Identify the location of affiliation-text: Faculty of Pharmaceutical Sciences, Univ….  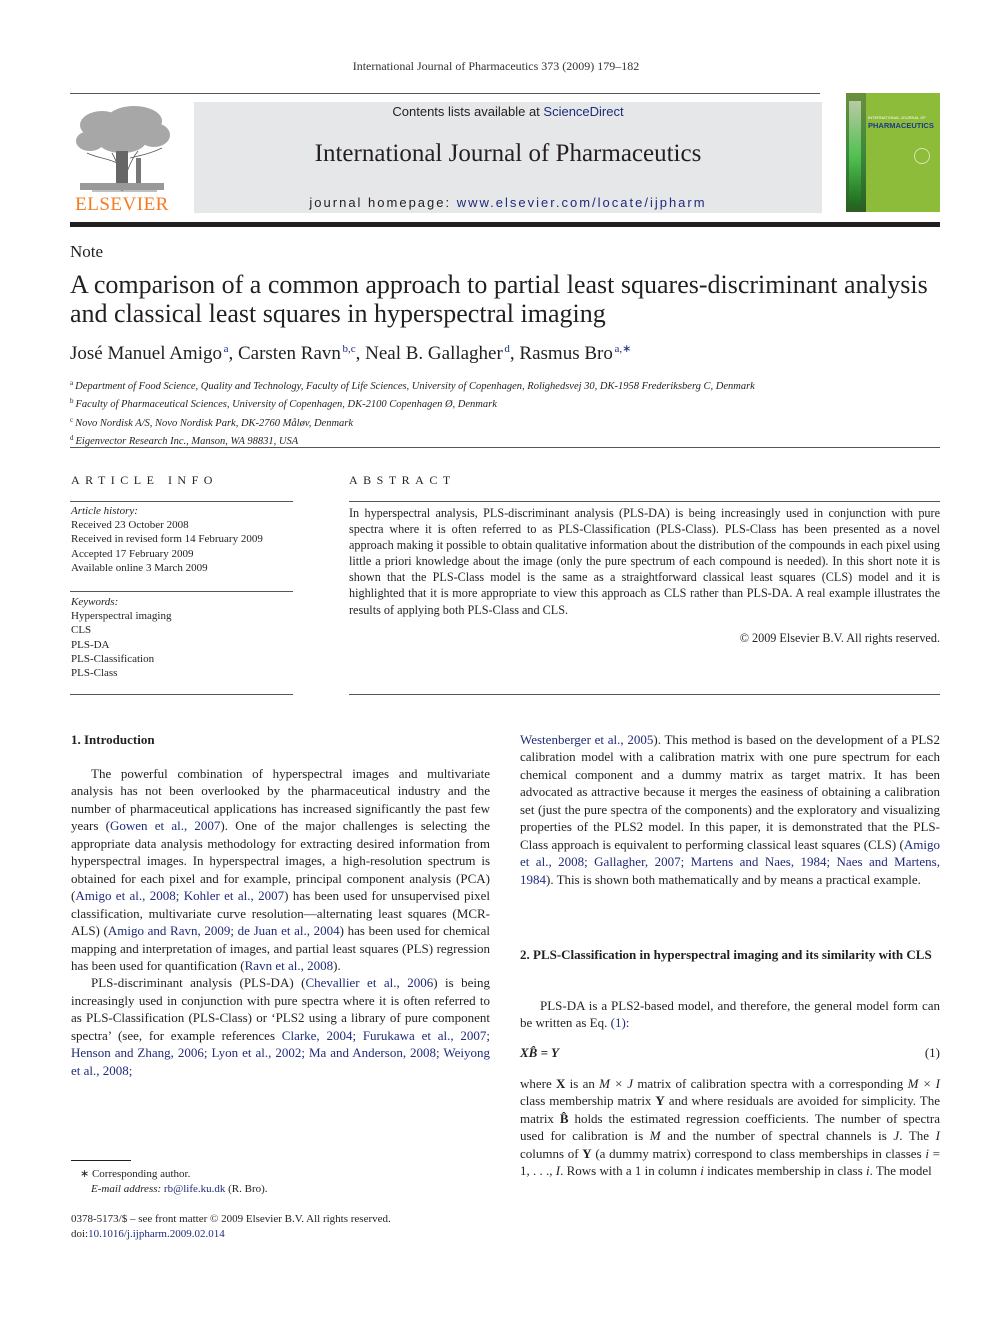
(286, 405).